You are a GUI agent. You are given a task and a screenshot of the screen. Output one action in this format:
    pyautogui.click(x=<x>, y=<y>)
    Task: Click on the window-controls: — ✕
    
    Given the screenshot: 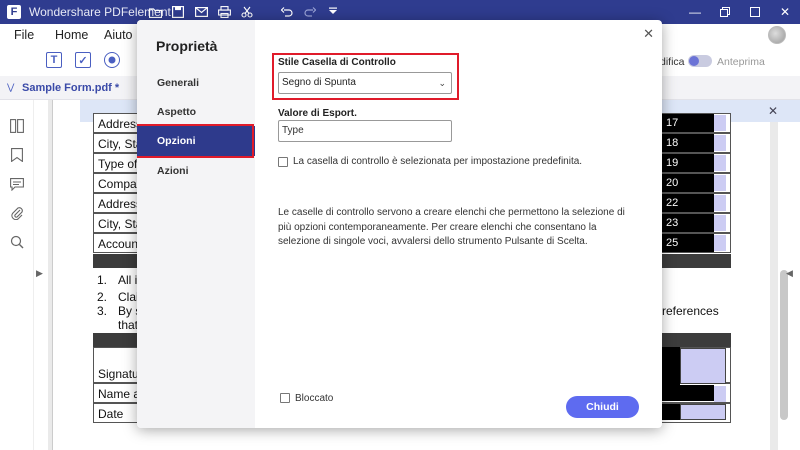 What is the action you would take?
    pyautogui.click(x=740, y=12)
    